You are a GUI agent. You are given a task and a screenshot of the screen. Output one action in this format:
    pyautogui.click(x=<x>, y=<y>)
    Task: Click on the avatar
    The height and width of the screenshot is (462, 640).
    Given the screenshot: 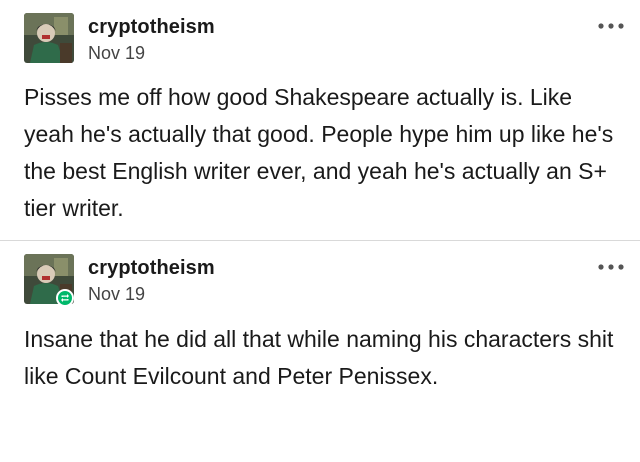 What is the action you would take?
    pyautogui.click(x=49, y=38)
    